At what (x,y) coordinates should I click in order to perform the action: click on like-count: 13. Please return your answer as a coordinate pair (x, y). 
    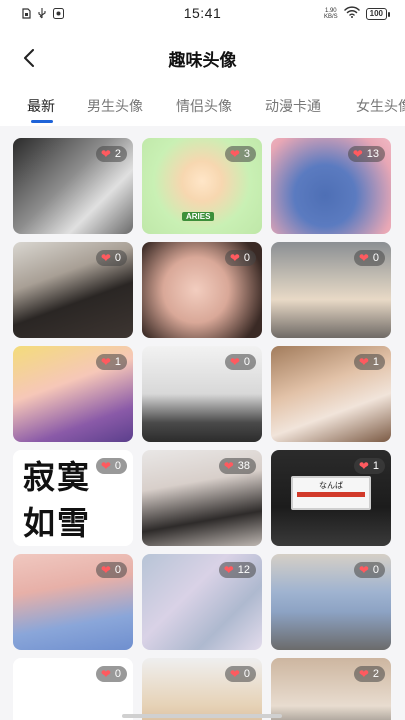
    Looking at the image, I should click on (372, 154).